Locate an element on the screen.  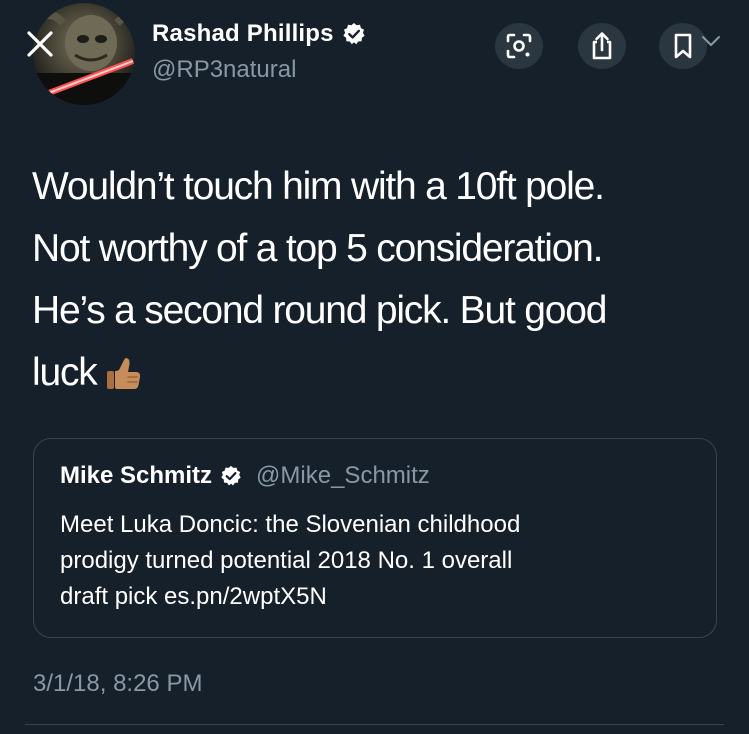
lens-scan-icon is located at coordinates (519, 46).